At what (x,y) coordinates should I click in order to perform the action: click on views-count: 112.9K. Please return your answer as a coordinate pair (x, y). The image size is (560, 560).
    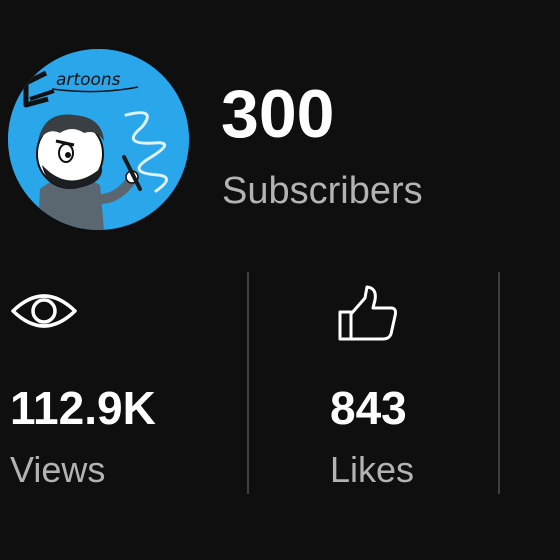
    Looking at the image, I should click on (83, 408).